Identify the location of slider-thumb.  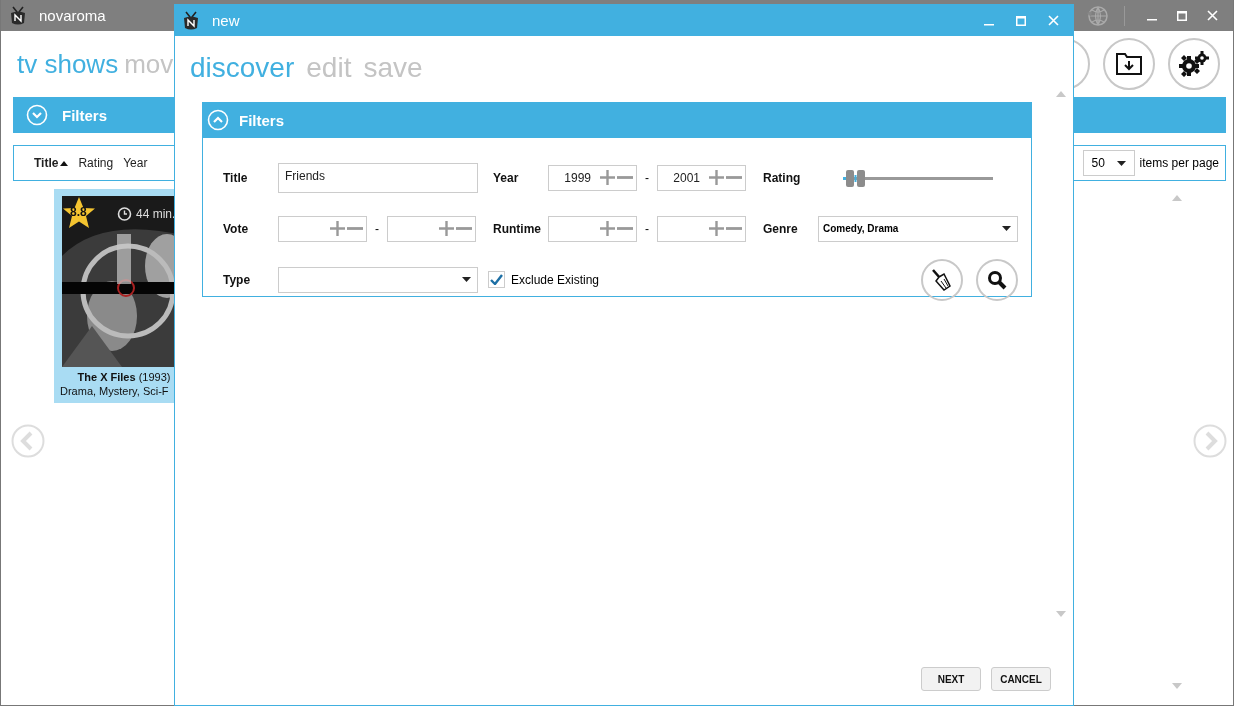
(855, 178).